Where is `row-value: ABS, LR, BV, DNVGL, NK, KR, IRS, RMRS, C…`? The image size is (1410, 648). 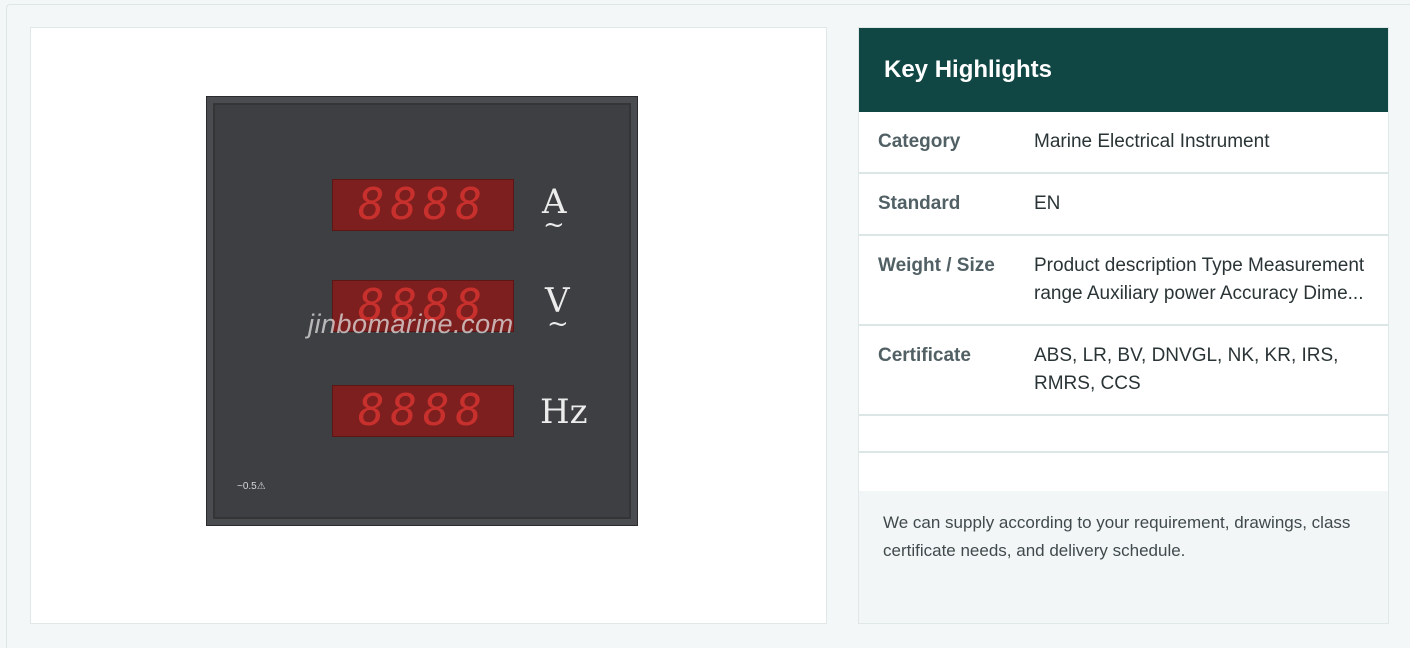 row-value: ABS, LR, BV, DNVGL, NK, KR, IRS, RMRS, C… is located at coordinates (1211, 370).